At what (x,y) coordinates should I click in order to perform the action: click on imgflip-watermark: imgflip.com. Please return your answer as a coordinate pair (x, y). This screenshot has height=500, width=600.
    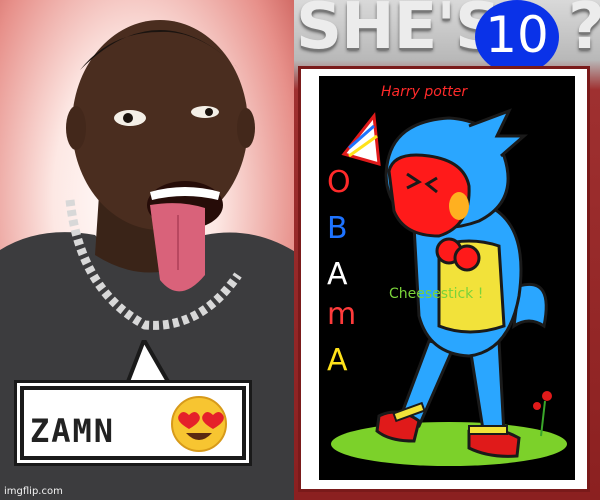
    Looking at the image, I should click on (33, 491).